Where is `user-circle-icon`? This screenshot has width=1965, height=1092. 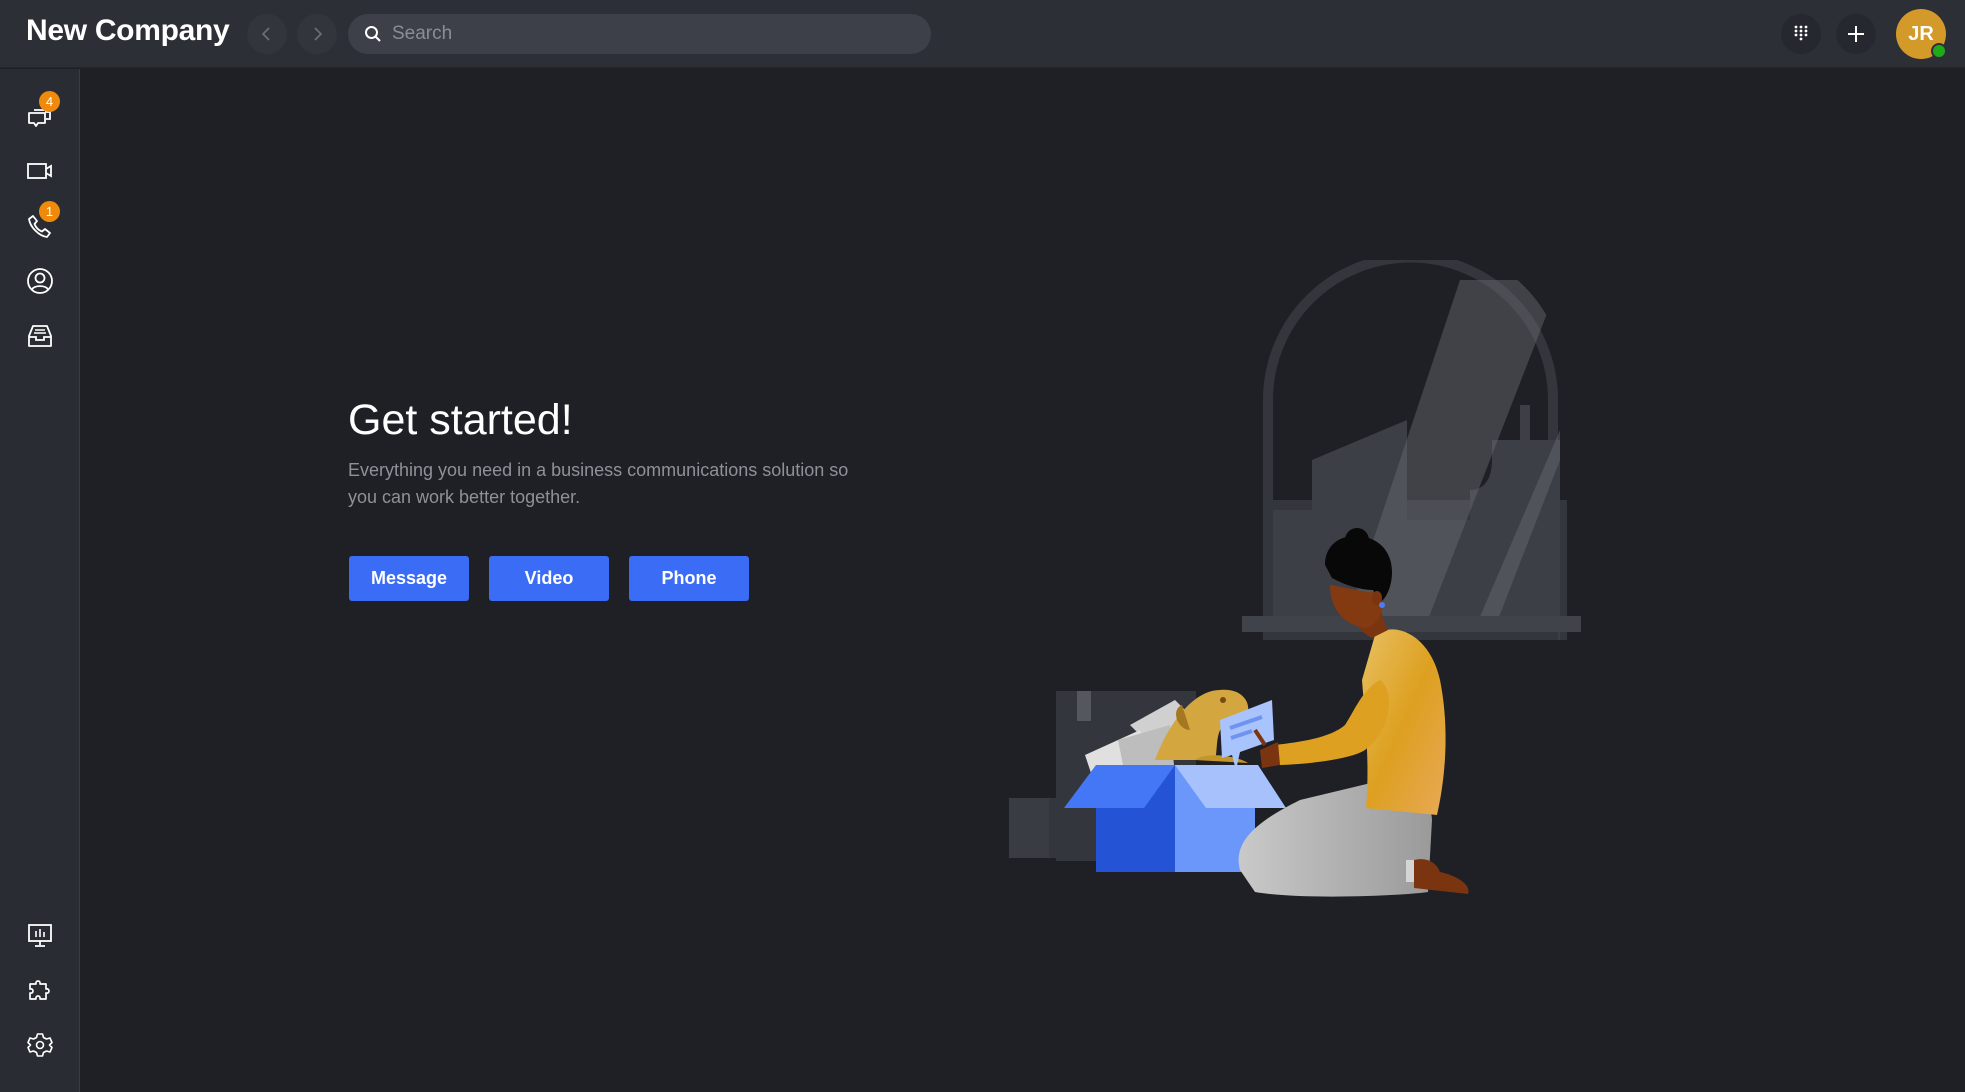
user-circle-icon is located at coordinates (40, 281).